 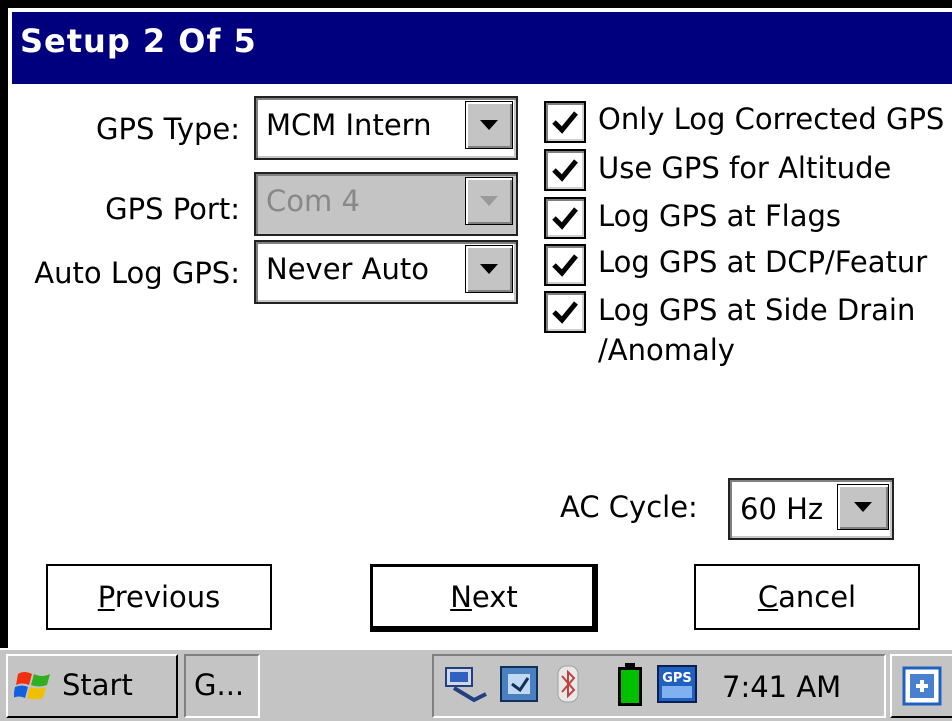 What do you see at coordinates (719, 216) in the screenshot?
I see `log-gps-at-flags-label: Log GPS at Flags` at bounding box center [719, 216].